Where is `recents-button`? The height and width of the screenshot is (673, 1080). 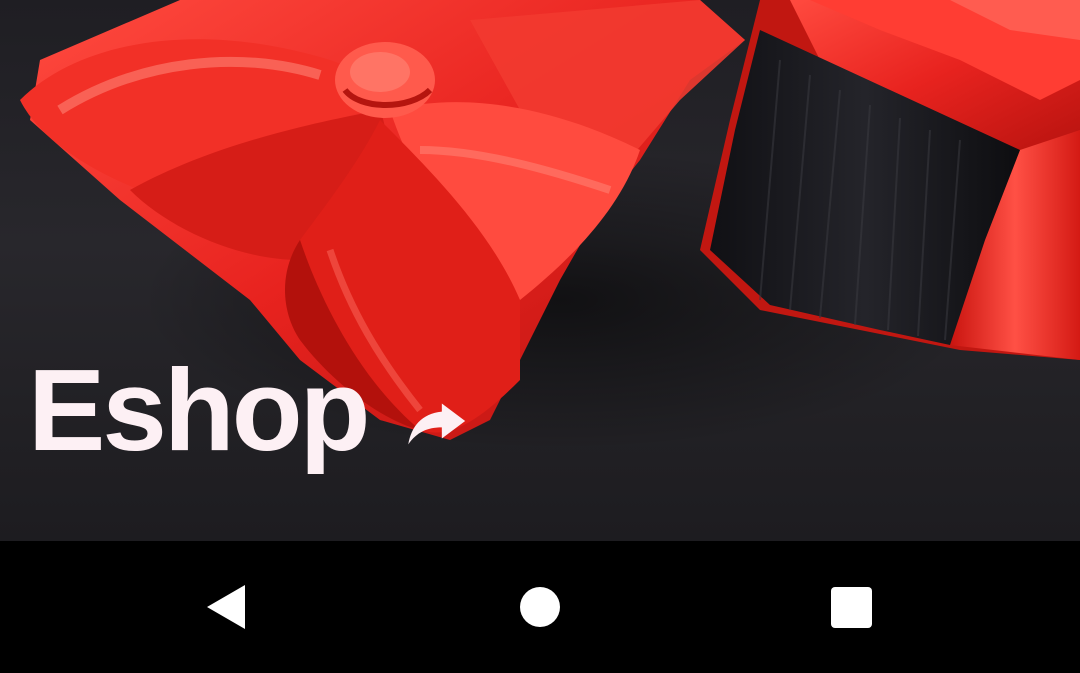 recents-button is located at coordinates (851, 607).